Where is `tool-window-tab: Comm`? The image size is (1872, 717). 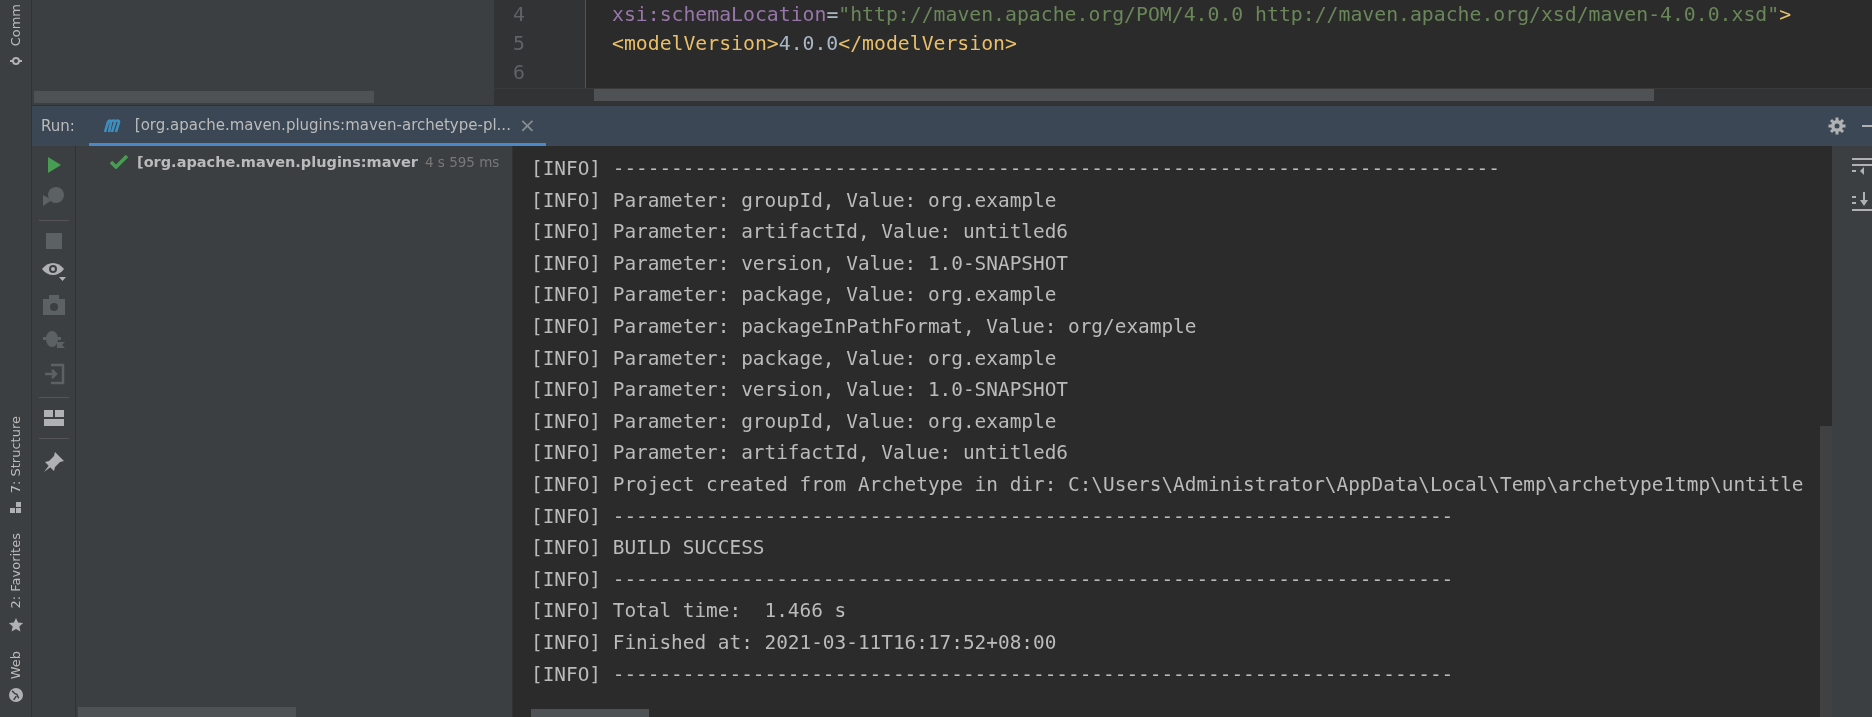
tool-window-tab: Comm is located at coordinates (15, 25).